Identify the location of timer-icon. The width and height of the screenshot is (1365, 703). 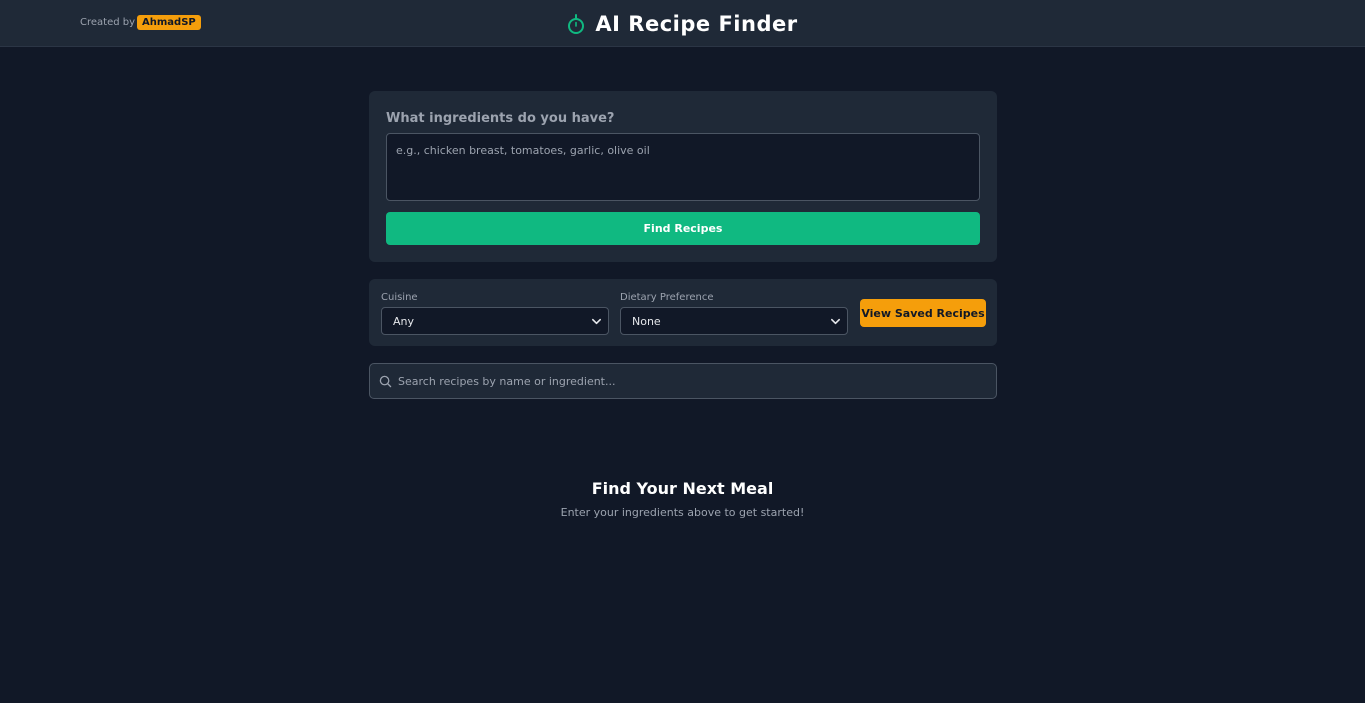
(576, 23).